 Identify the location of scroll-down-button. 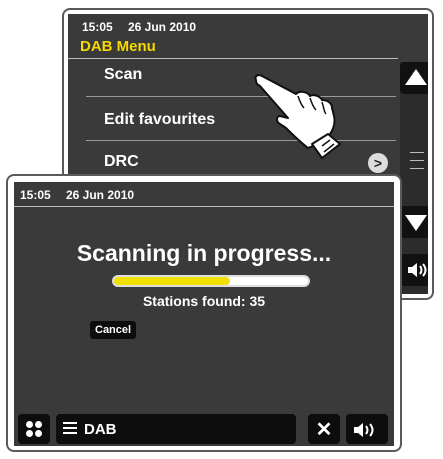
(414, 222).